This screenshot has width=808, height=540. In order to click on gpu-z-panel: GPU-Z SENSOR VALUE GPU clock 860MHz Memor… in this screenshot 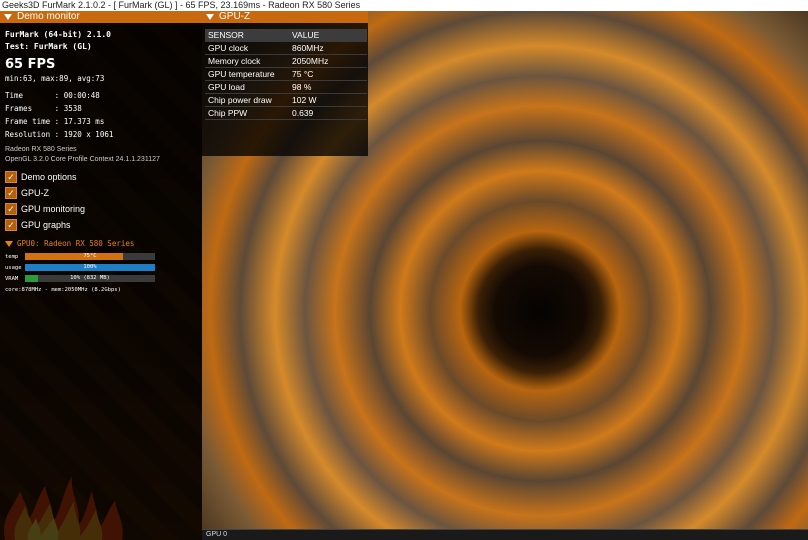, I will do `click(285, 83)`.